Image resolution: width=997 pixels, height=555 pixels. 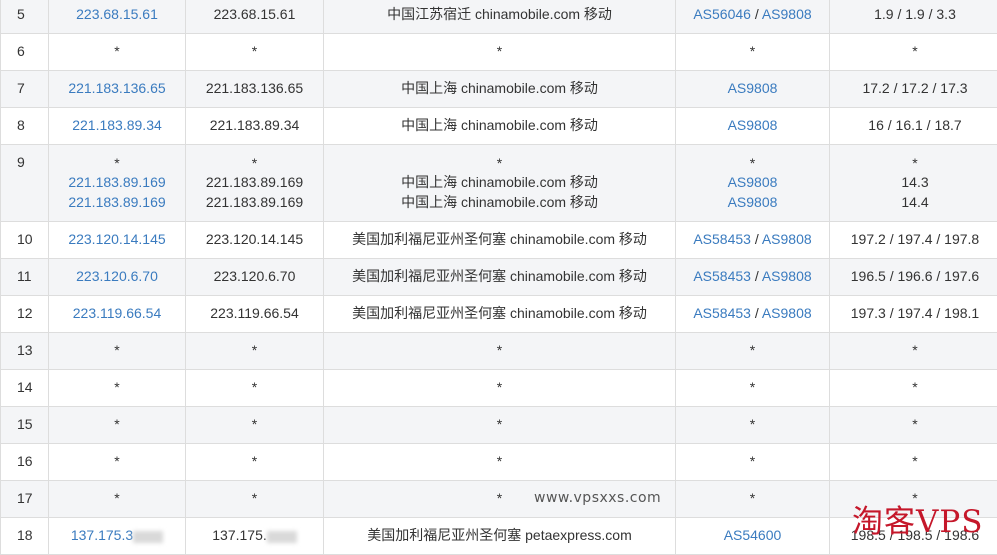 I want to click on hop-number: 13, so click(x=25, y=351).